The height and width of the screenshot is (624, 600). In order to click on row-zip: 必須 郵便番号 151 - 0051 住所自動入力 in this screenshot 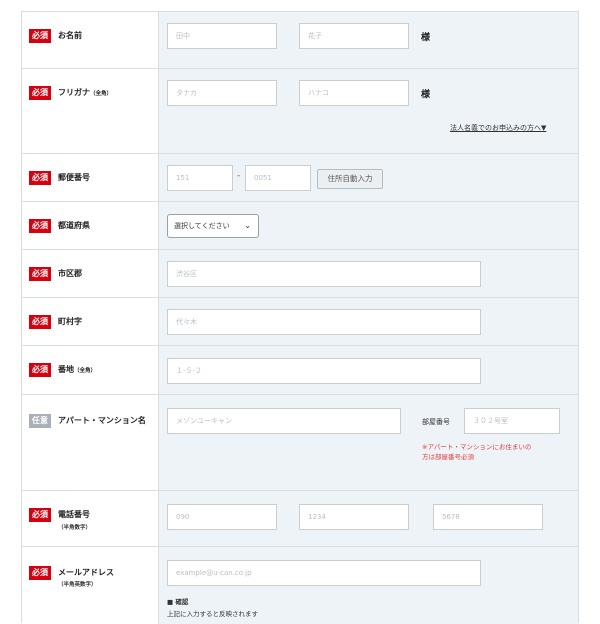, I will do `click(300, 178)`.